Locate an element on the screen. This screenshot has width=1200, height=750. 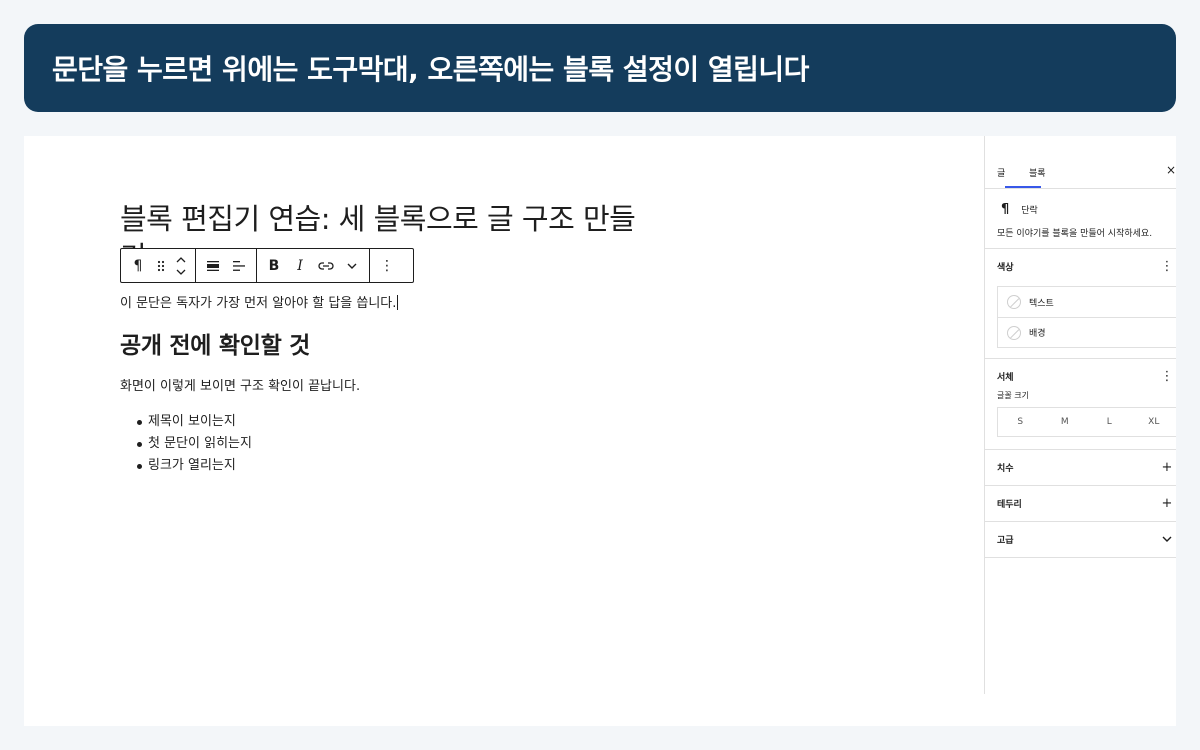
dimensions-panel: 치수 + is located at coordinates (1080, 468).